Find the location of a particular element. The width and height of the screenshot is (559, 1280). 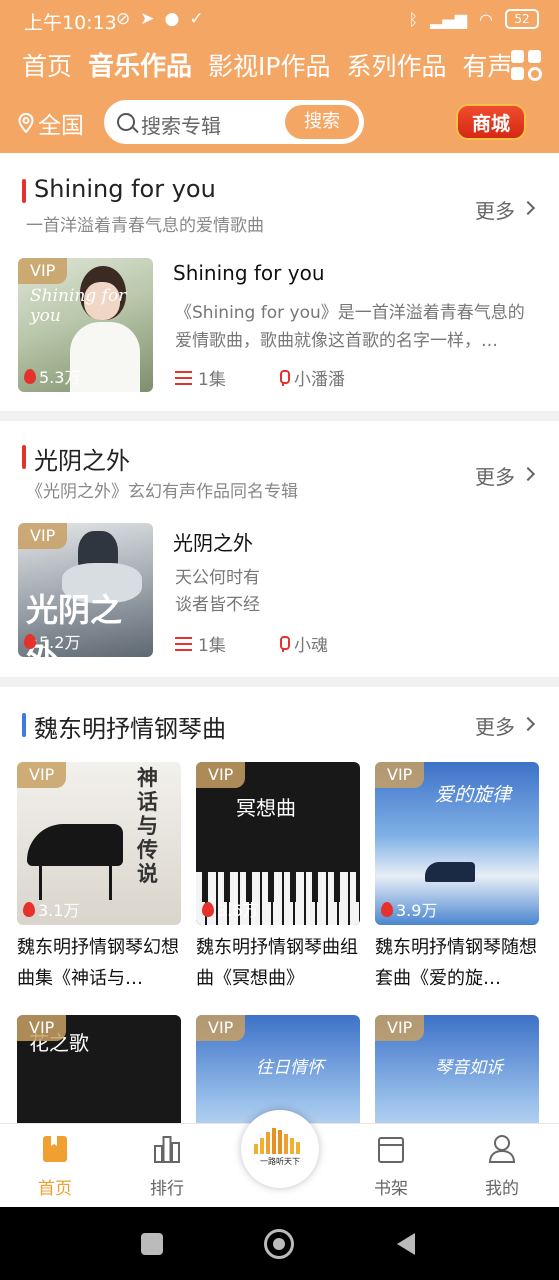

author: 小魂 is located at coordinates (303, 643).